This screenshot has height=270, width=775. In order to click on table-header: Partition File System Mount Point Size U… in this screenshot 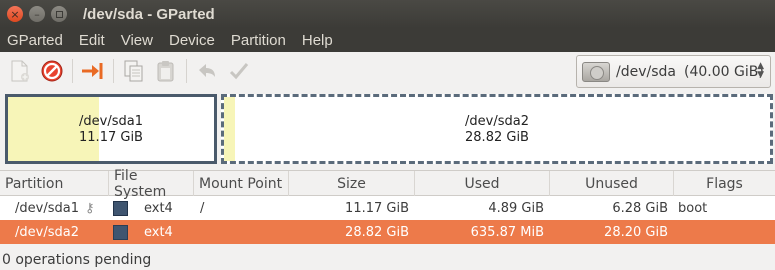, I will do `click(387, 184)`.